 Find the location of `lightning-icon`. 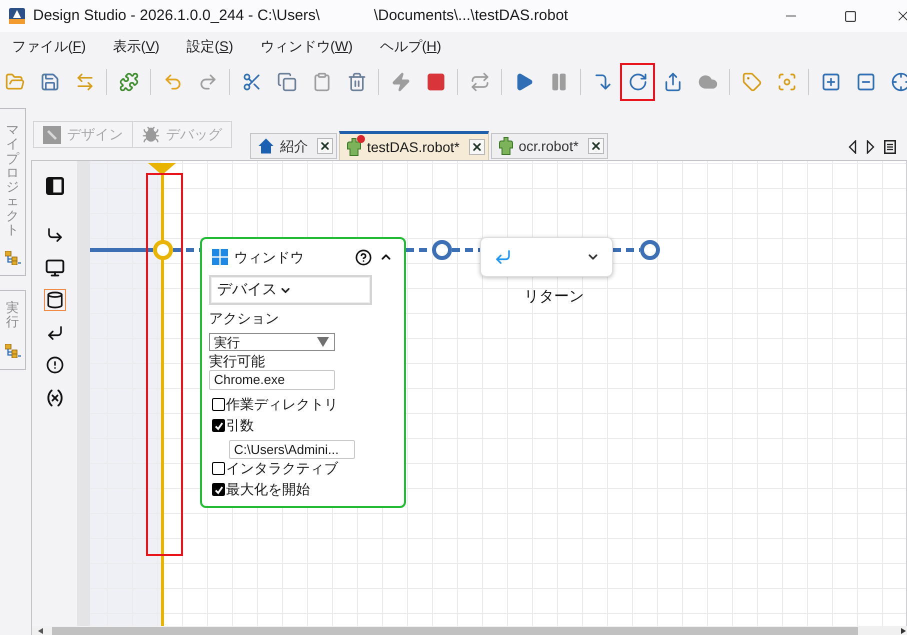

lightning-icon is located at coordinates (400, 82).